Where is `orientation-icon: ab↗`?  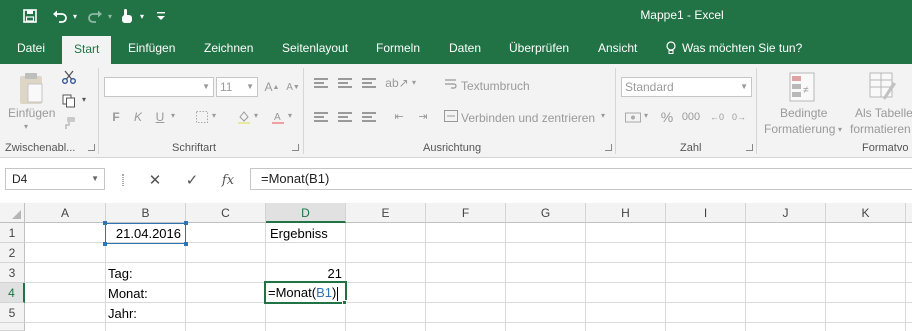
orientation-icon: ab↗ is located at coordinates (396, 83).